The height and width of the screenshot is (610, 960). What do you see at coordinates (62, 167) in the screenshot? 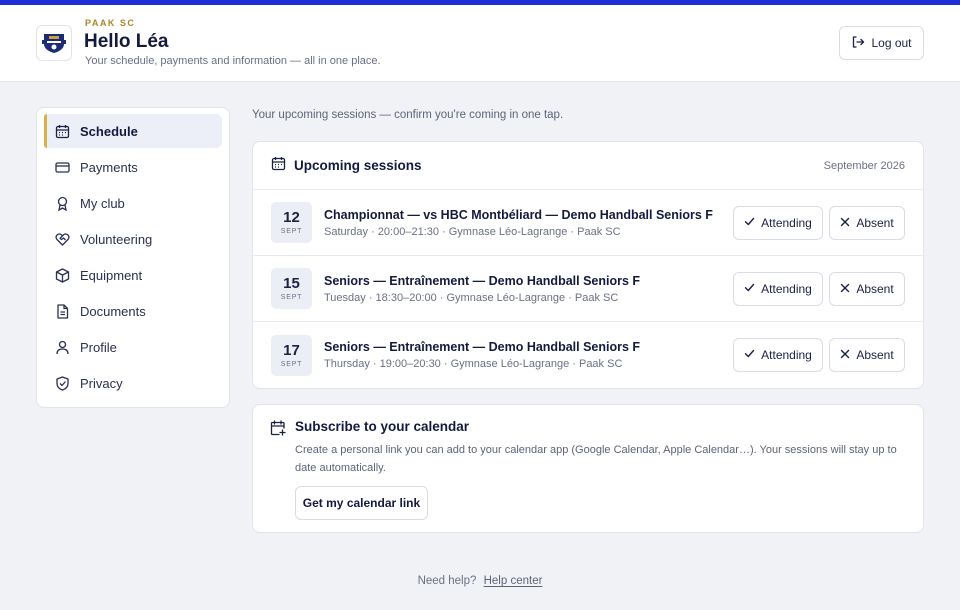
I see `credit-card-icon` at bounding box center [62, 167].